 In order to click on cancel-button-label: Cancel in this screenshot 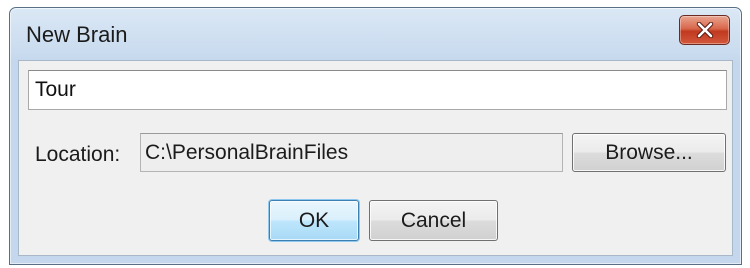, I will do `click(433, 220)`.